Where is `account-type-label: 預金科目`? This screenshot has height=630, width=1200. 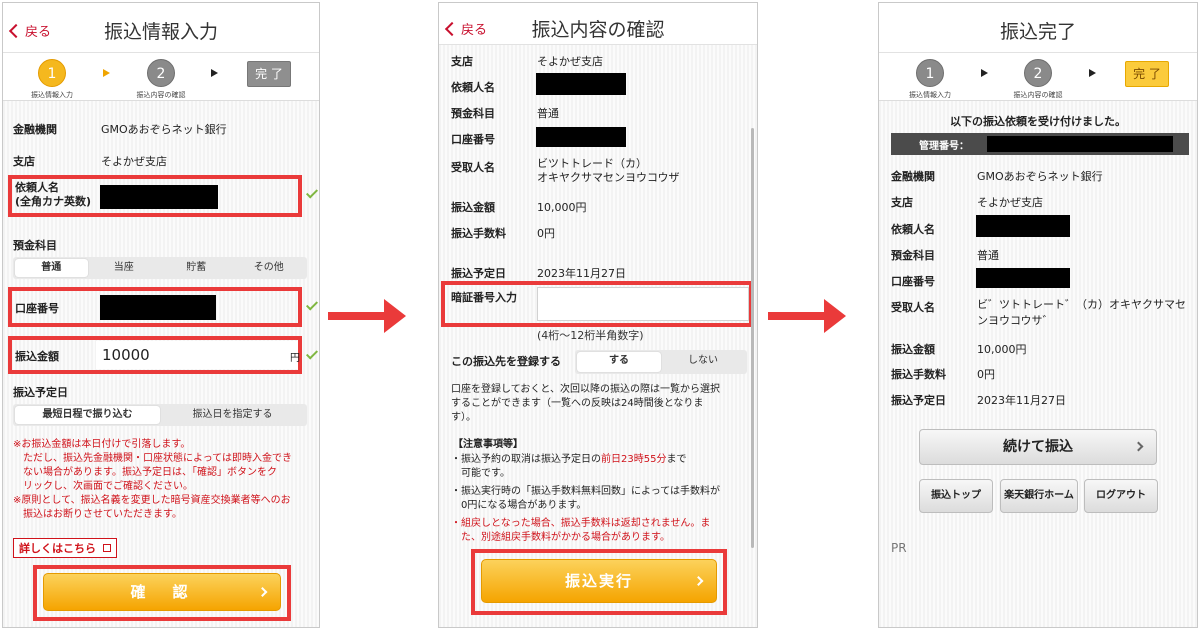 account-type-label: 預金科目 is located at coordinates (913, 255).